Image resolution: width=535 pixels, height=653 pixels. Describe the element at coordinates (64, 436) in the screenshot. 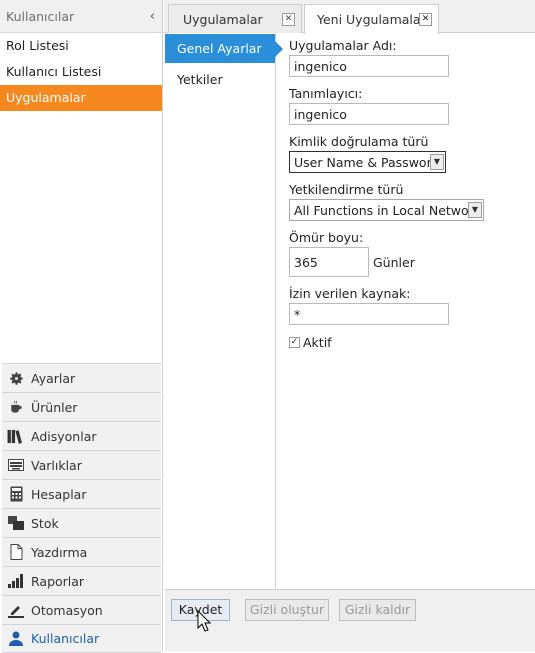

I see `nav-label: Adisyonlar` at that location.